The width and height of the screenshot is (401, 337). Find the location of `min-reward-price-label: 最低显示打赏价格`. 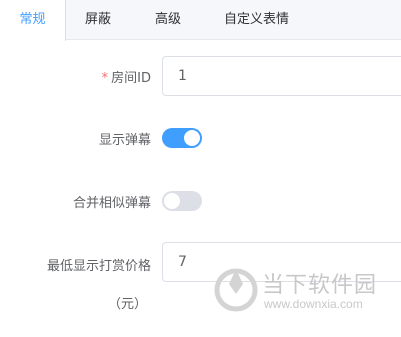

min-reward-price-label: 最低显示打赏价格 is located at coordinates (98, 266).